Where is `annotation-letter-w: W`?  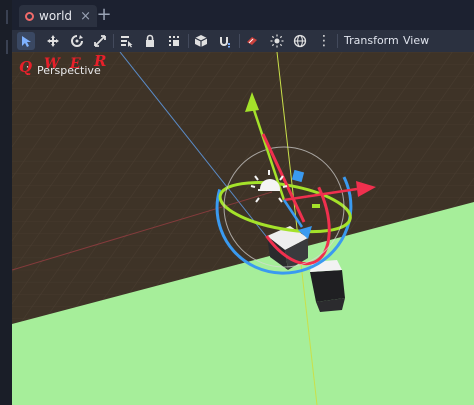 annotation-letter-w: W is located at coordinates (52, 64).